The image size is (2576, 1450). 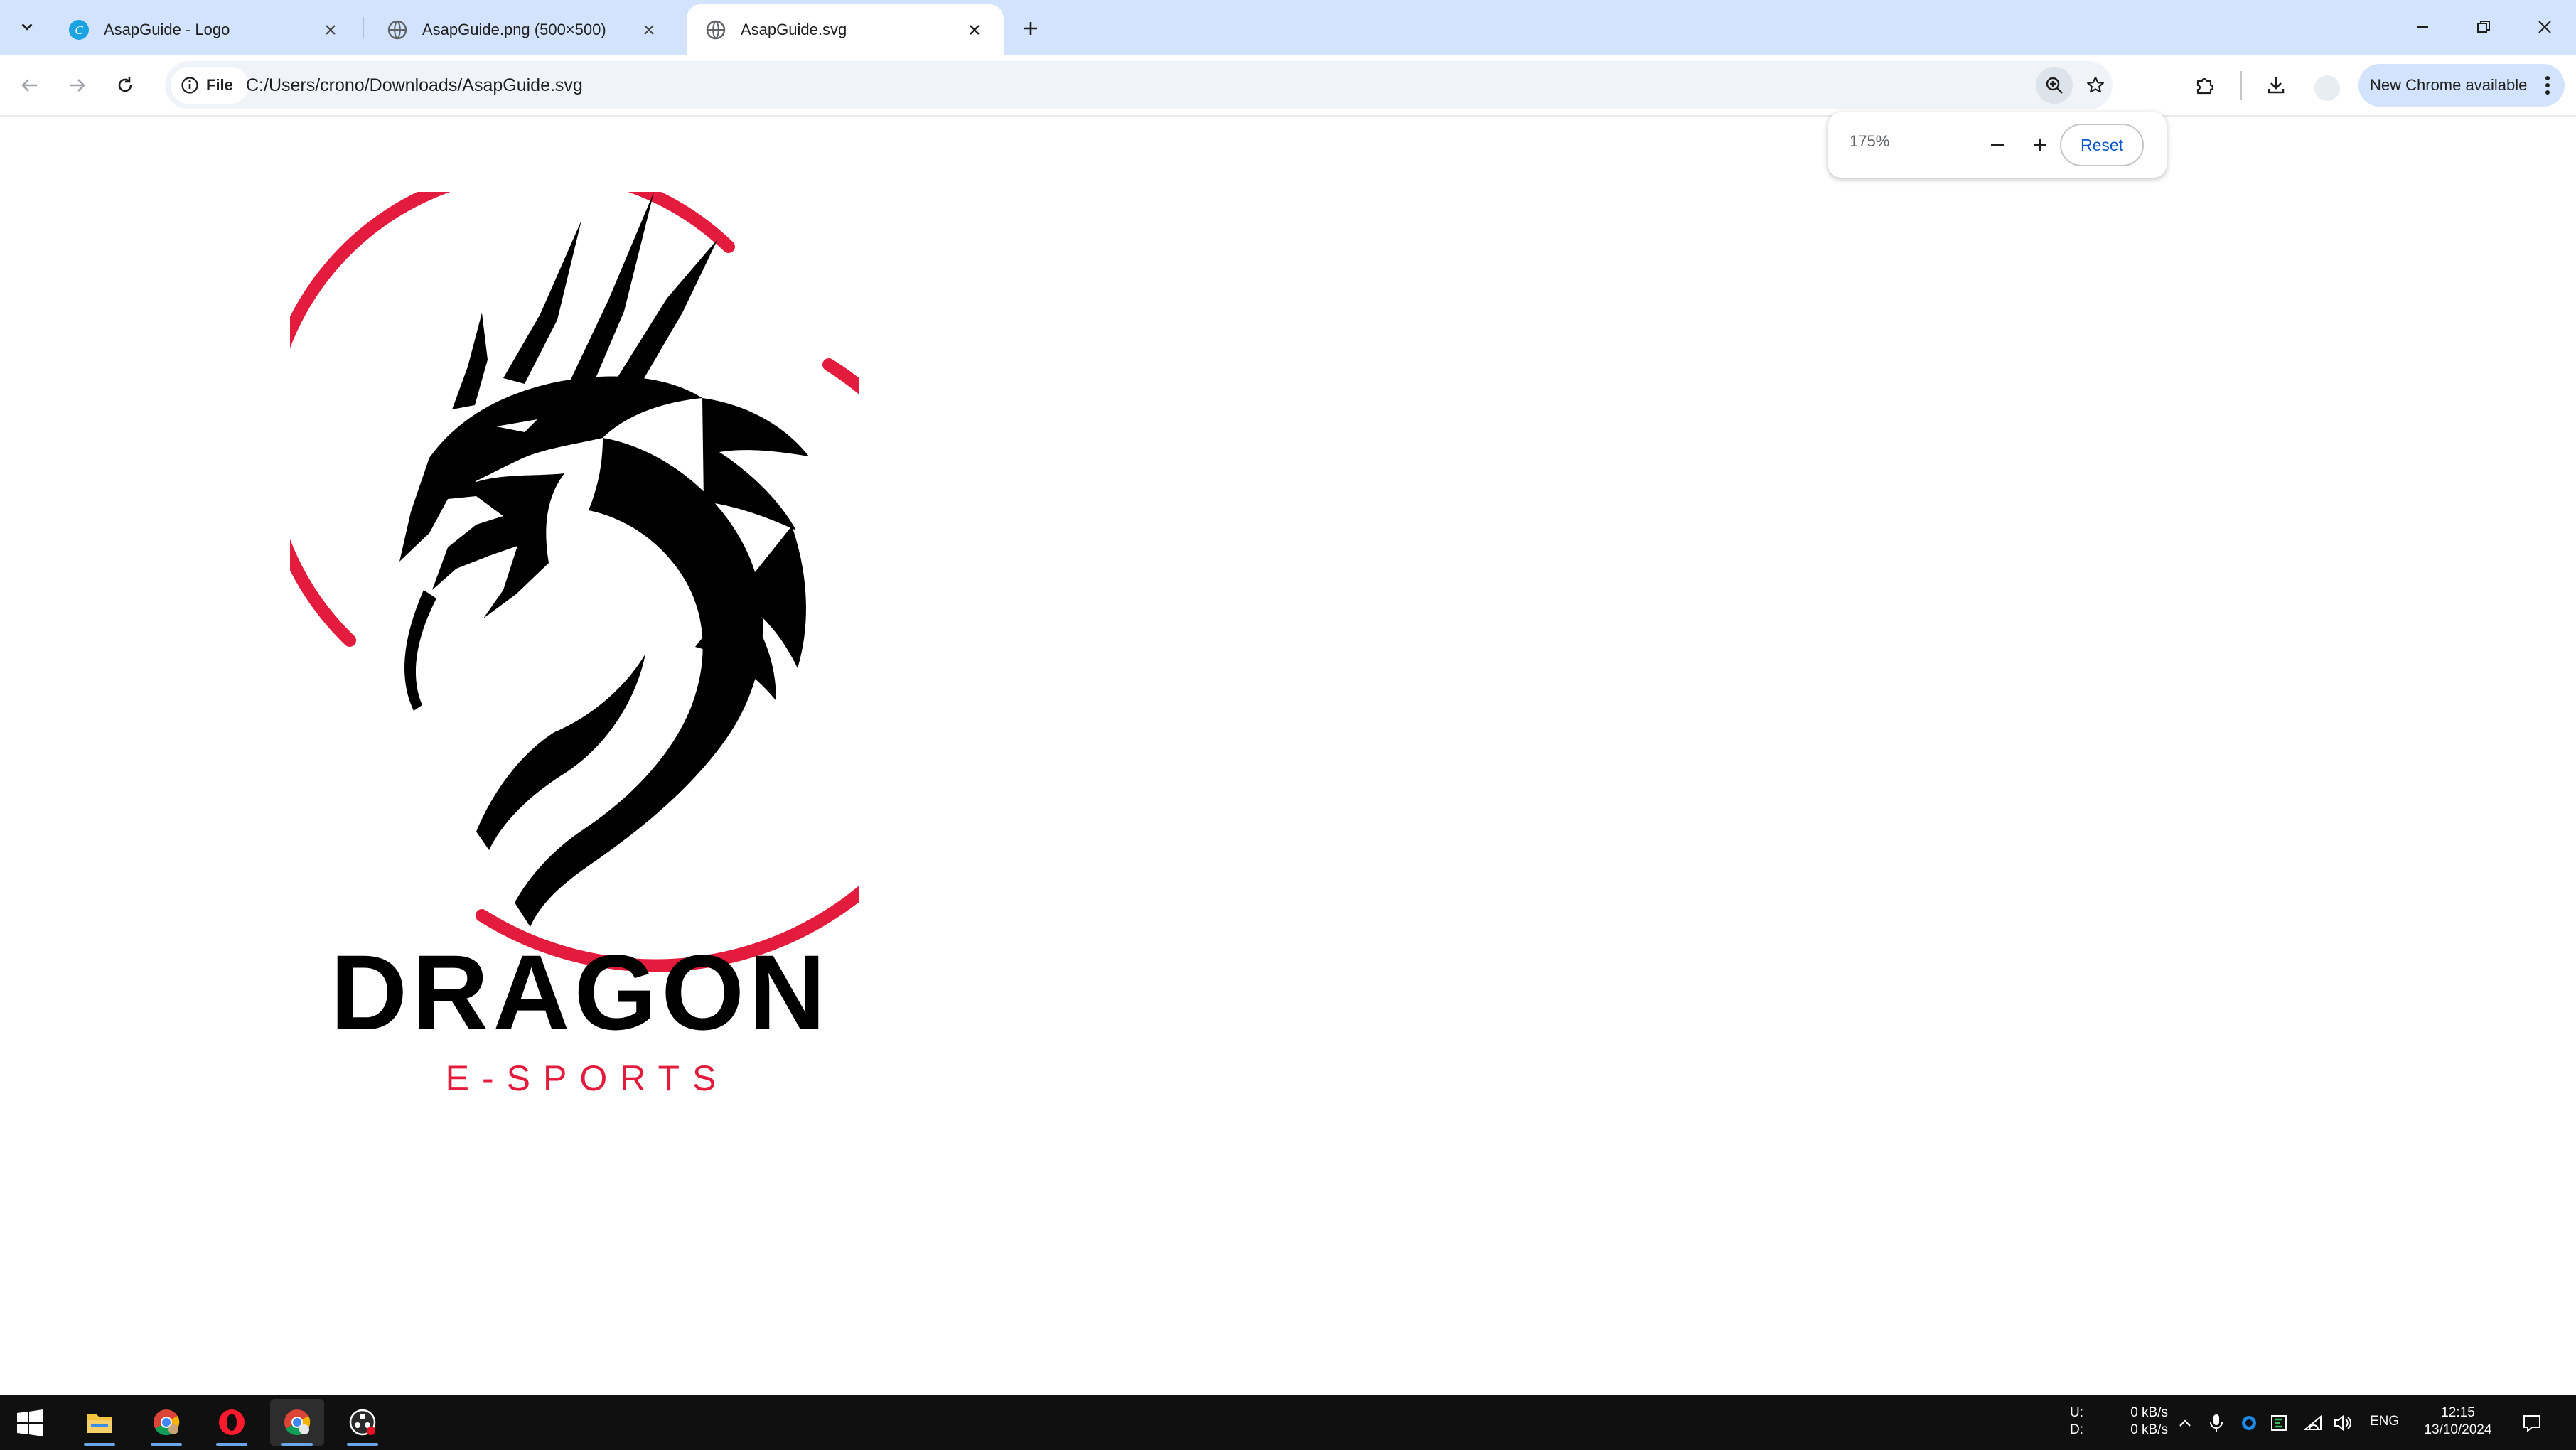 I want to click on taskbar-file-explorer, so click(x=100, y=1422).